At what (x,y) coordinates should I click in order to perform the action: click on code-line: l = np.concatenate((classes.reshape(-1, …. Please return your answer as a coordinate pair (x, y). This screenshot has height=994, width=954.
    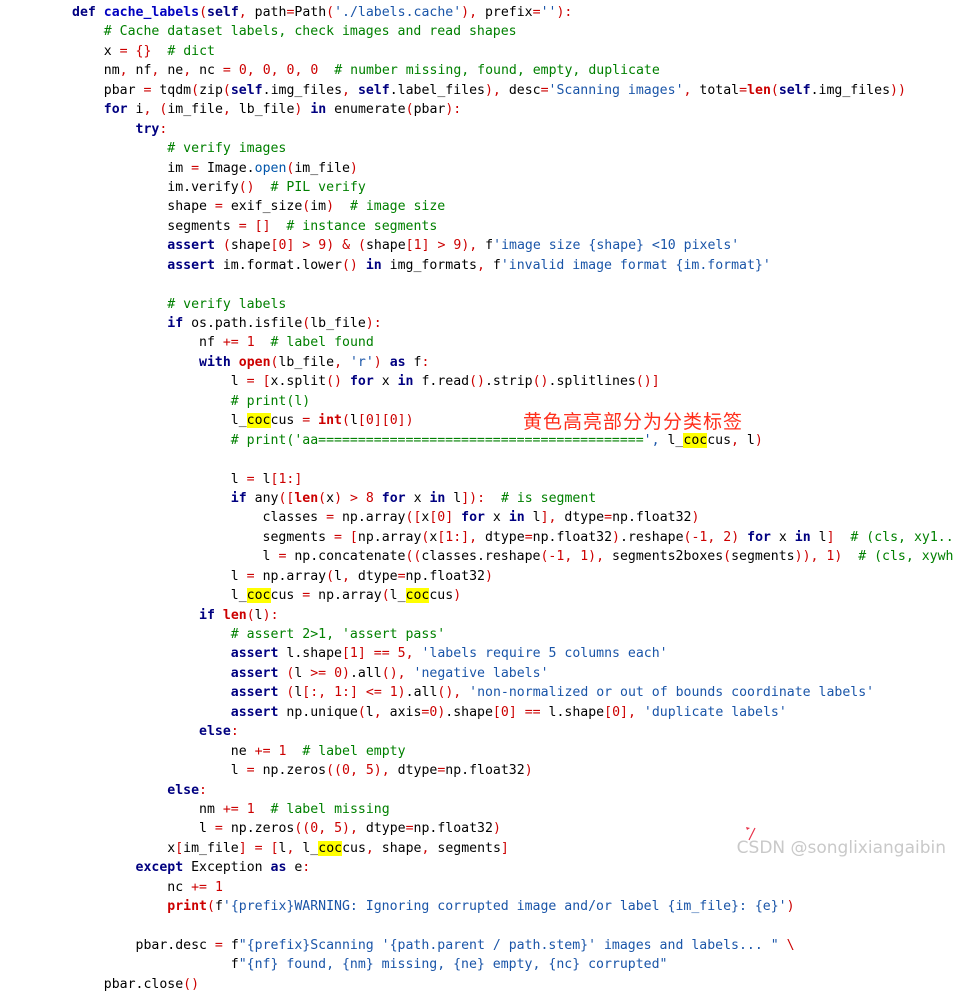
    Looking at the image, I should click on (513, 557).